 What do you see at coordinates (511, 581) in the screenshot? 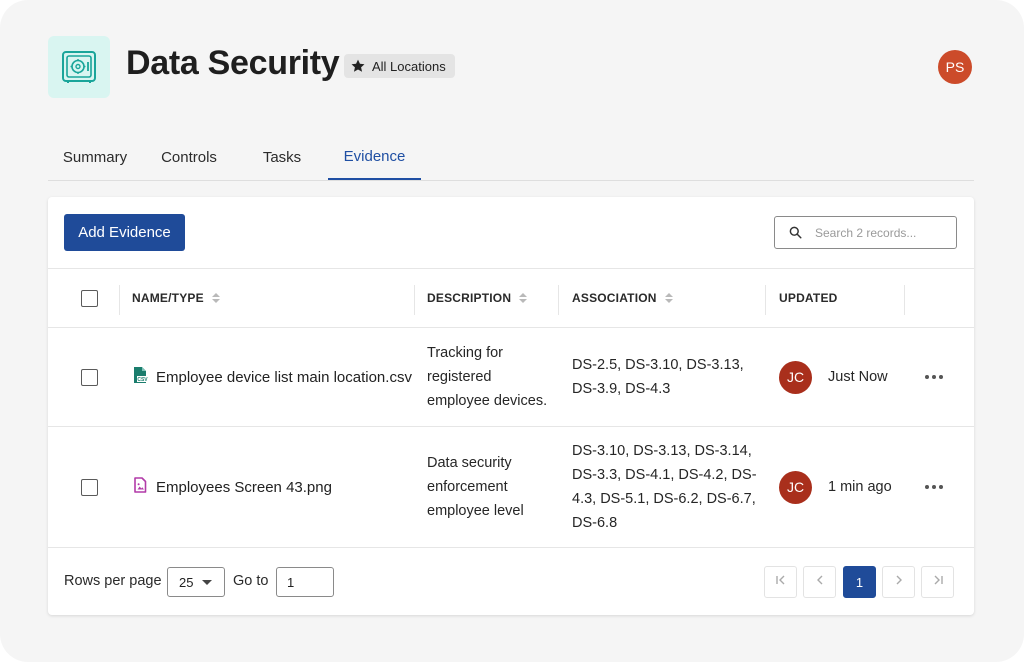
I see `table-footer: Rows per page 25 Go to 1` at bounding box center [511, 581].